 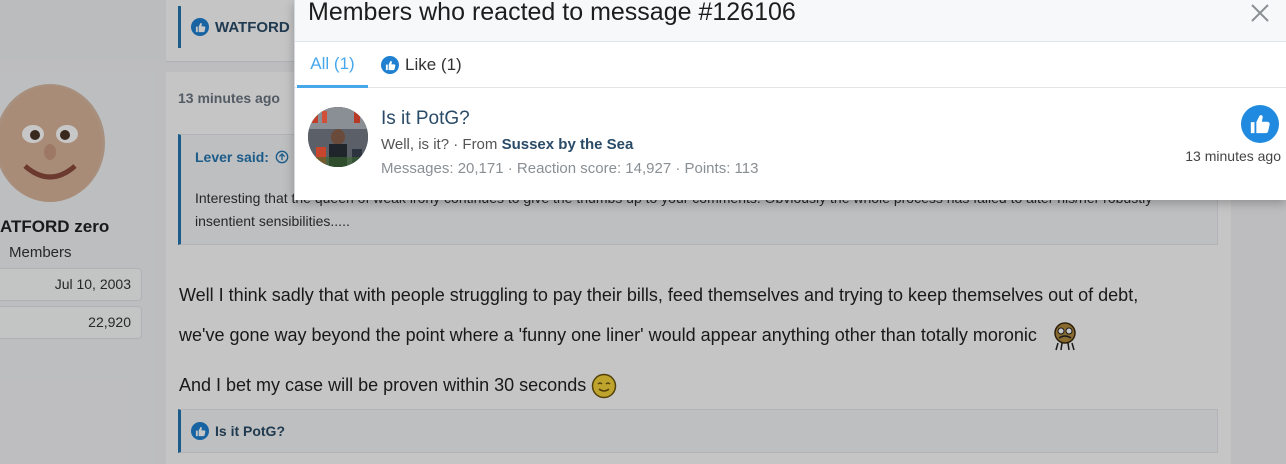 I want to click on tab-all: All (1), so click(x=332, y=65).